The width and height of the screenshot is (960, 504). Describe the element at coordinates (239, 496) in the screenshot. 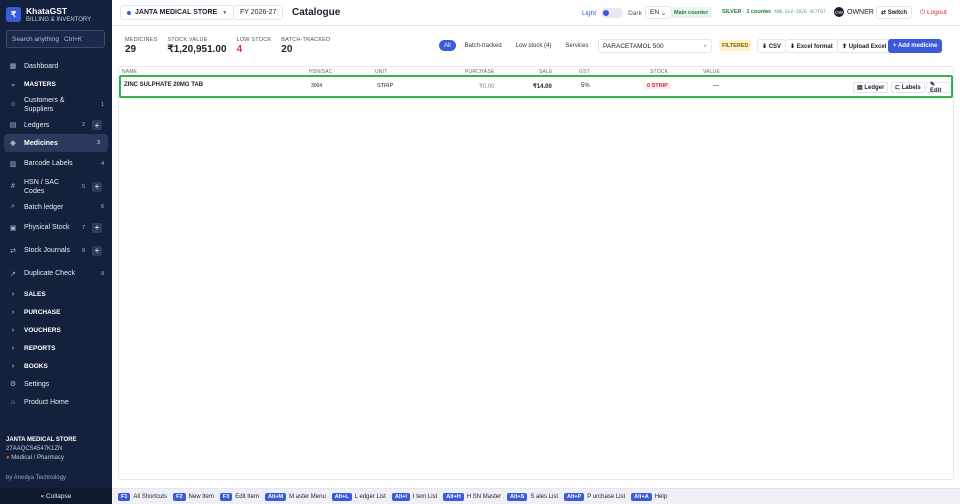

I see `shortcut-f3: F3 Edit Item` at that location.